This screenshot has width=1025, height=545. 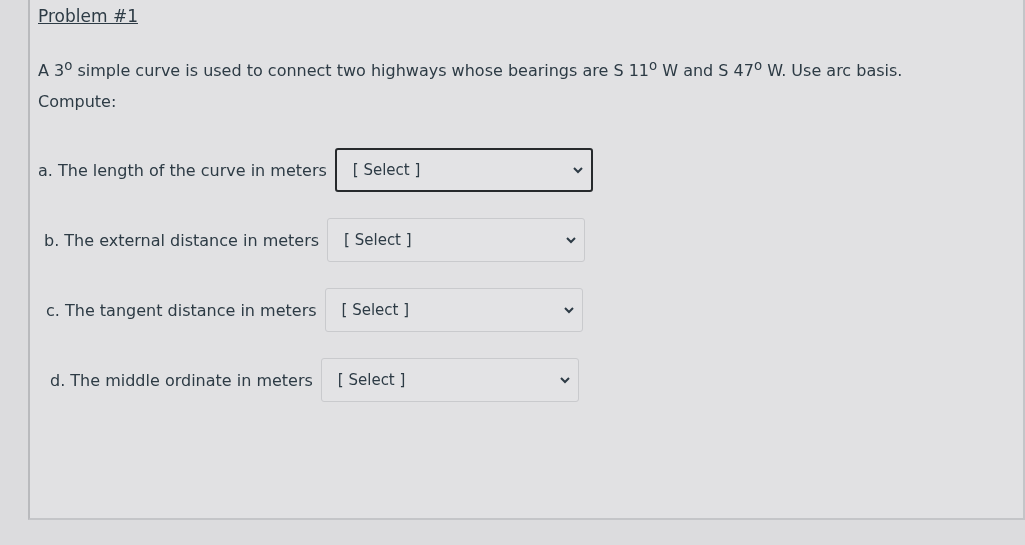 What do you see at coordinates (182, 170) in the screenshot?
I see `question-label: a. The length of the curve in meters` at bounding box center [182, 170].